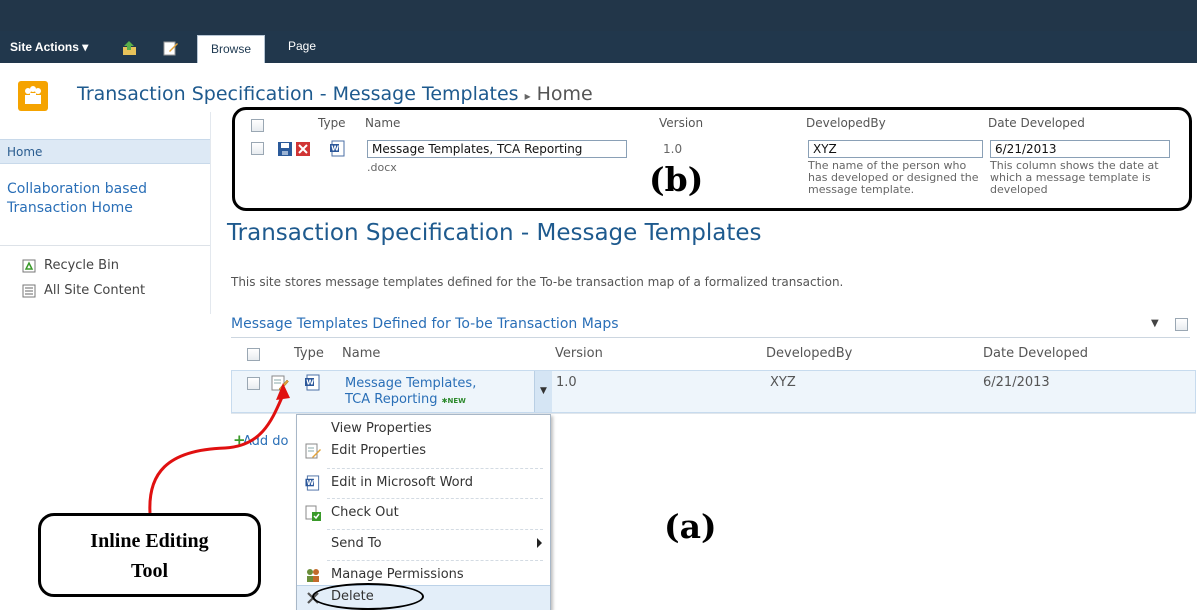  What do you see at coordinates (285, 149) in the screenshot?
I see `save-icon` at bounding box center [285, 149].